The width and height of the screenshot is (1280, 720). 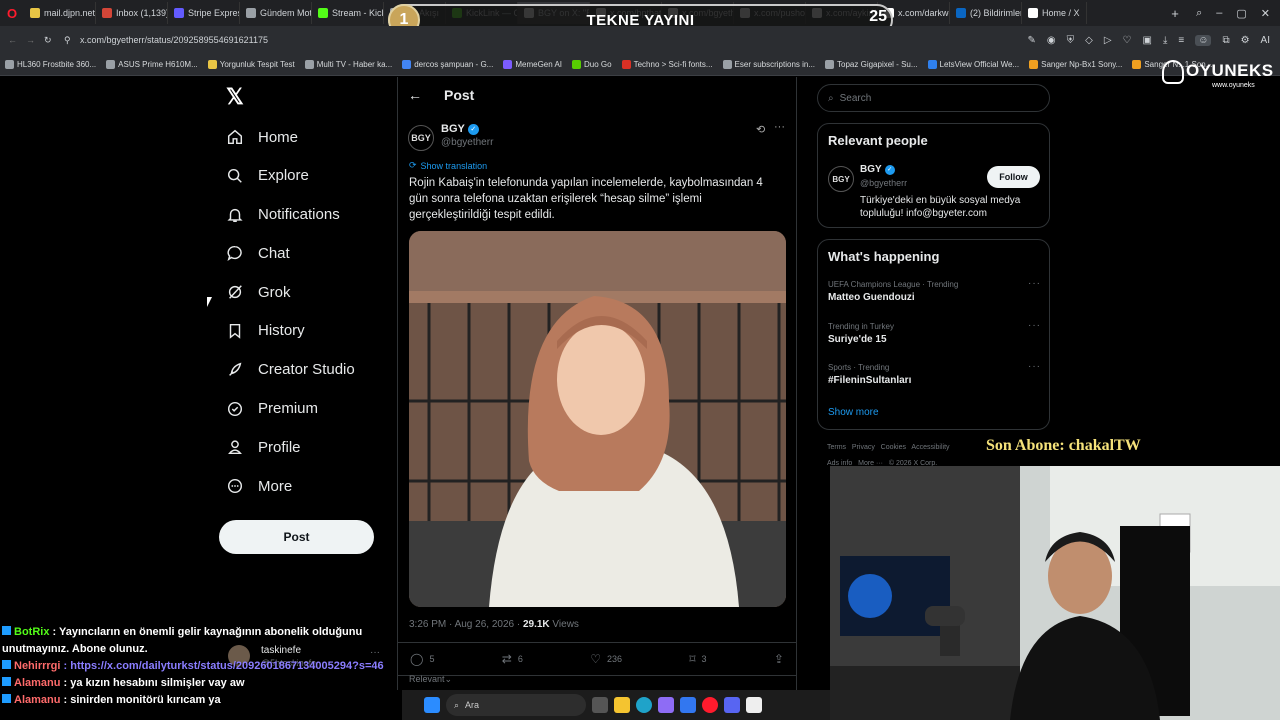 What do you see at coordinates (311, 370) in the screenshot?
I see `nav-item-creator-studio: Creator Studio` at bounding box center [311, 370].